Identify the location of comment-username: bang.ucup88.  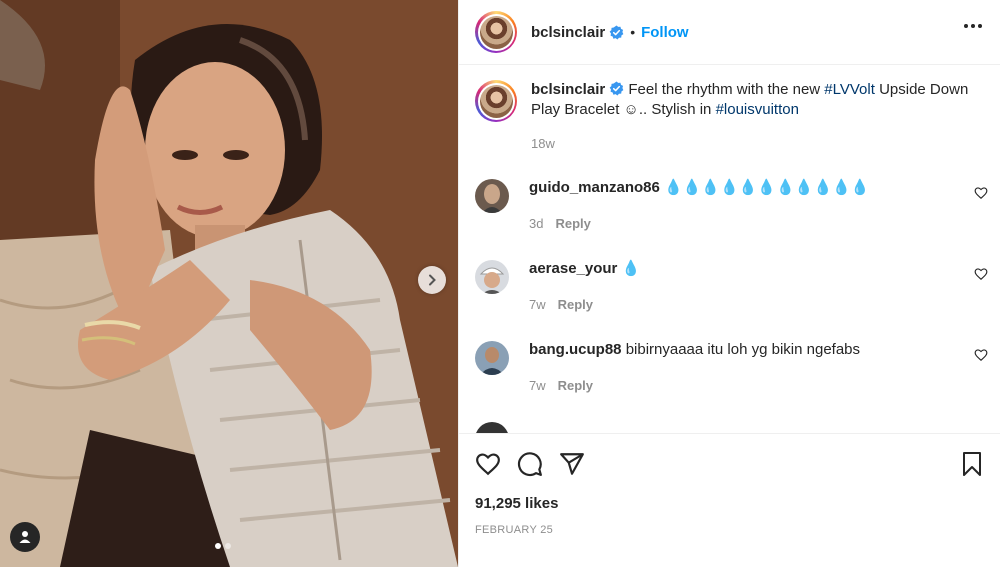
(575, 349).